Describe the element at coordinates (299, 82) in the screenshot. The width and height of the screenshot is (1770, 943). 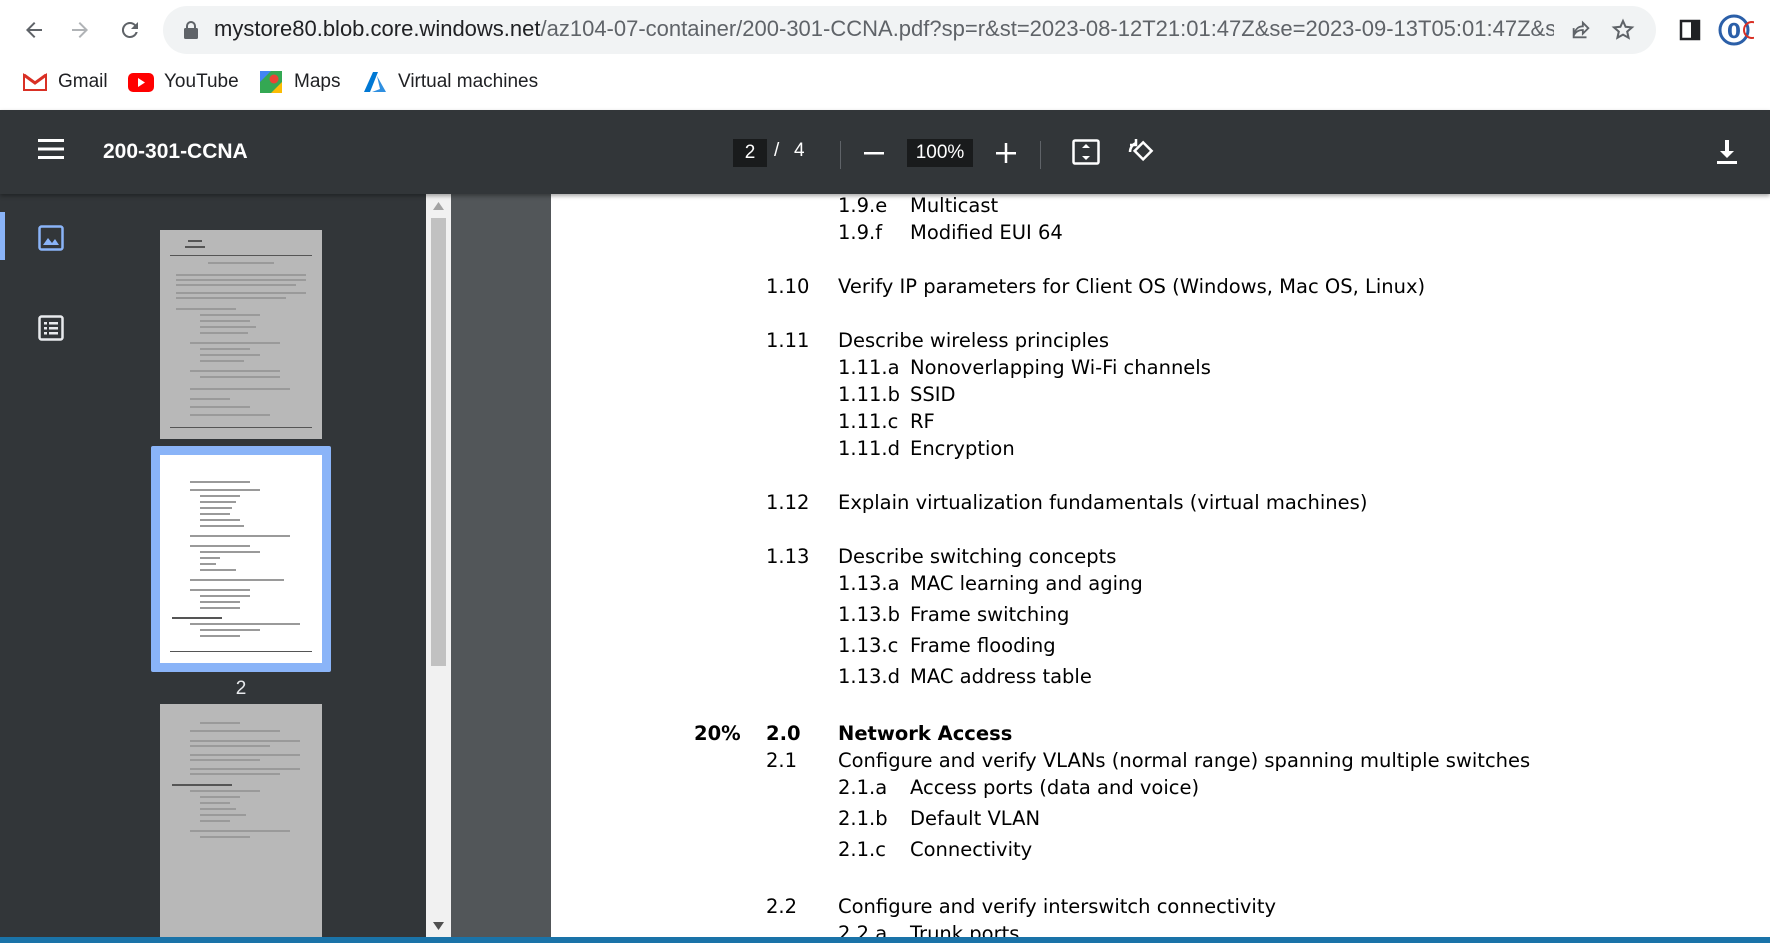
I see `bookmark-maps: Maps` at that location.